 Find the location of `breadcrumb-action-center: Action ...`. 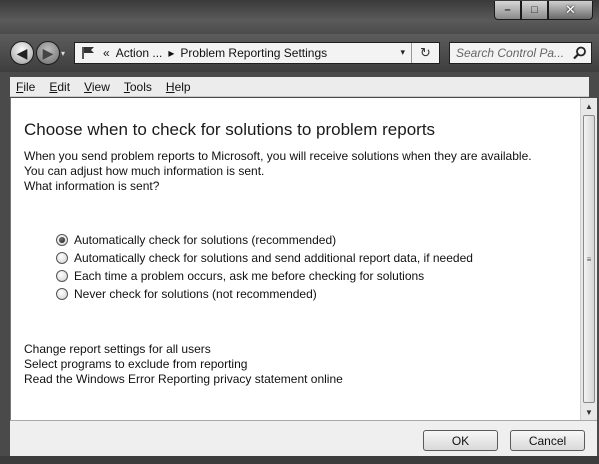

breadcrumb-action-center: Action ... is located at coordinates (139, 53).